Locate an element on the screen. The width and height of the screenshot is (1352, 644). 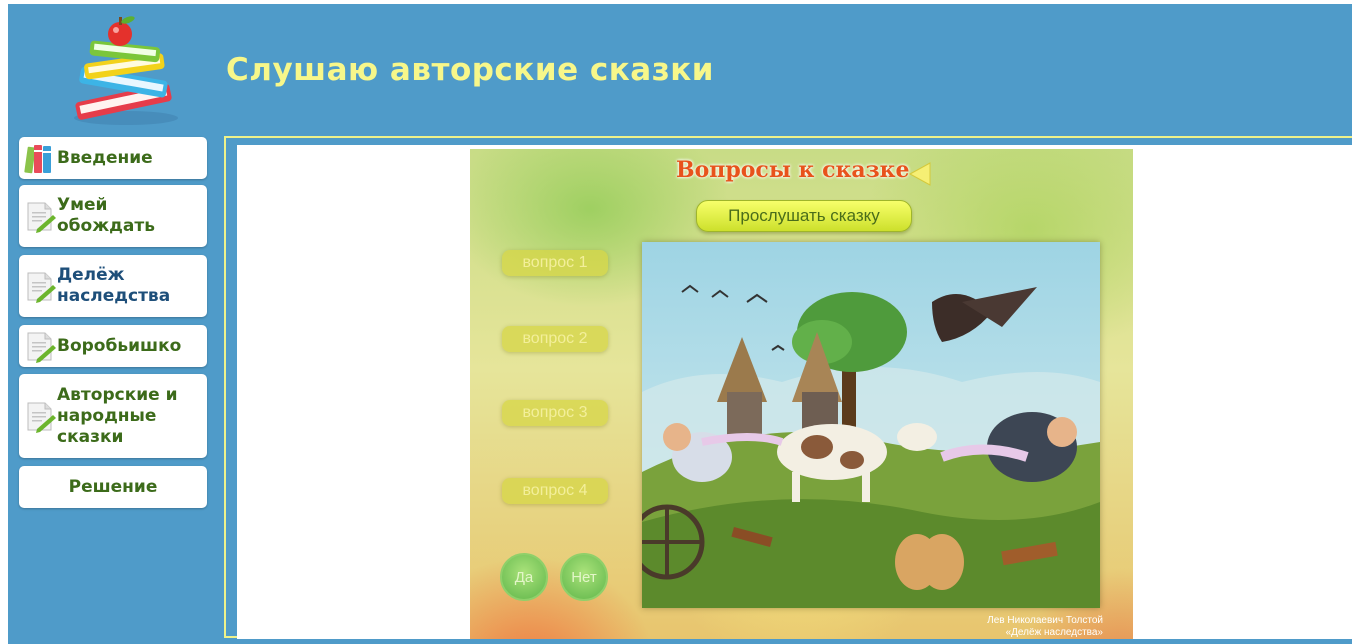
sidebar-item-label: Делёж наследства is located at coordinates (114, 285).